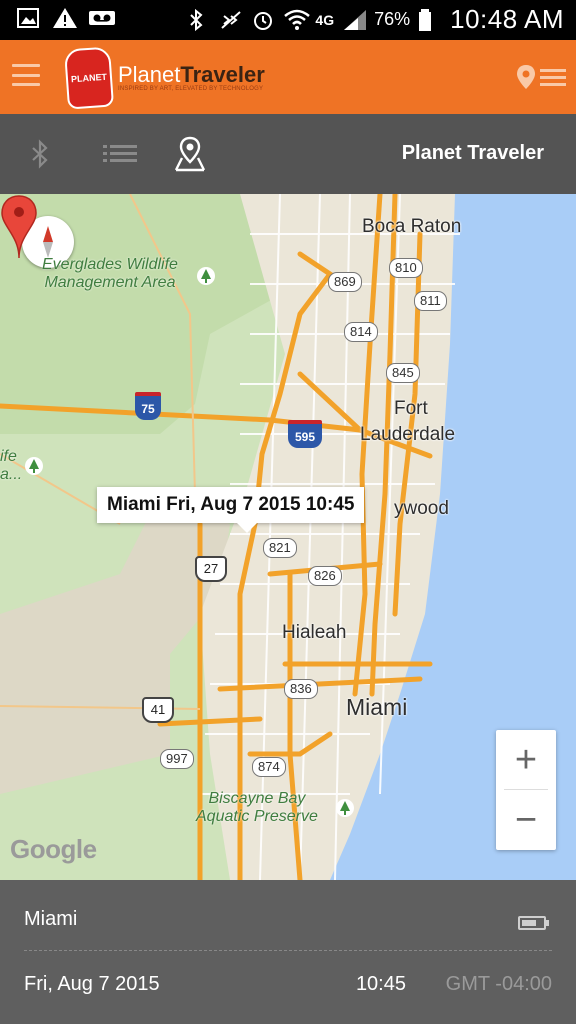 Image resolution: width=576 pixels, height=1024 pixels. I want to click on network-type: 4G, so click(325, 19).